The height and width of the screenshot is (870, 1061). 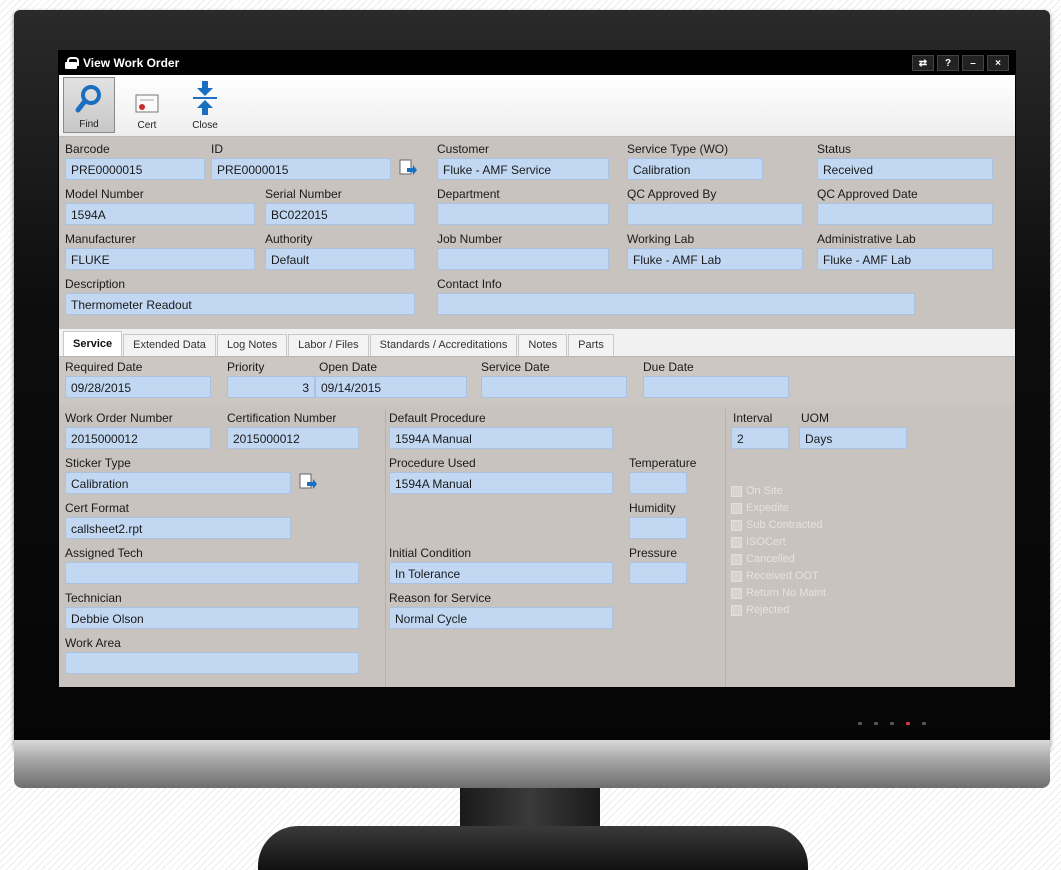 I want to click on certificate-icon, so click(x=147, y=103).